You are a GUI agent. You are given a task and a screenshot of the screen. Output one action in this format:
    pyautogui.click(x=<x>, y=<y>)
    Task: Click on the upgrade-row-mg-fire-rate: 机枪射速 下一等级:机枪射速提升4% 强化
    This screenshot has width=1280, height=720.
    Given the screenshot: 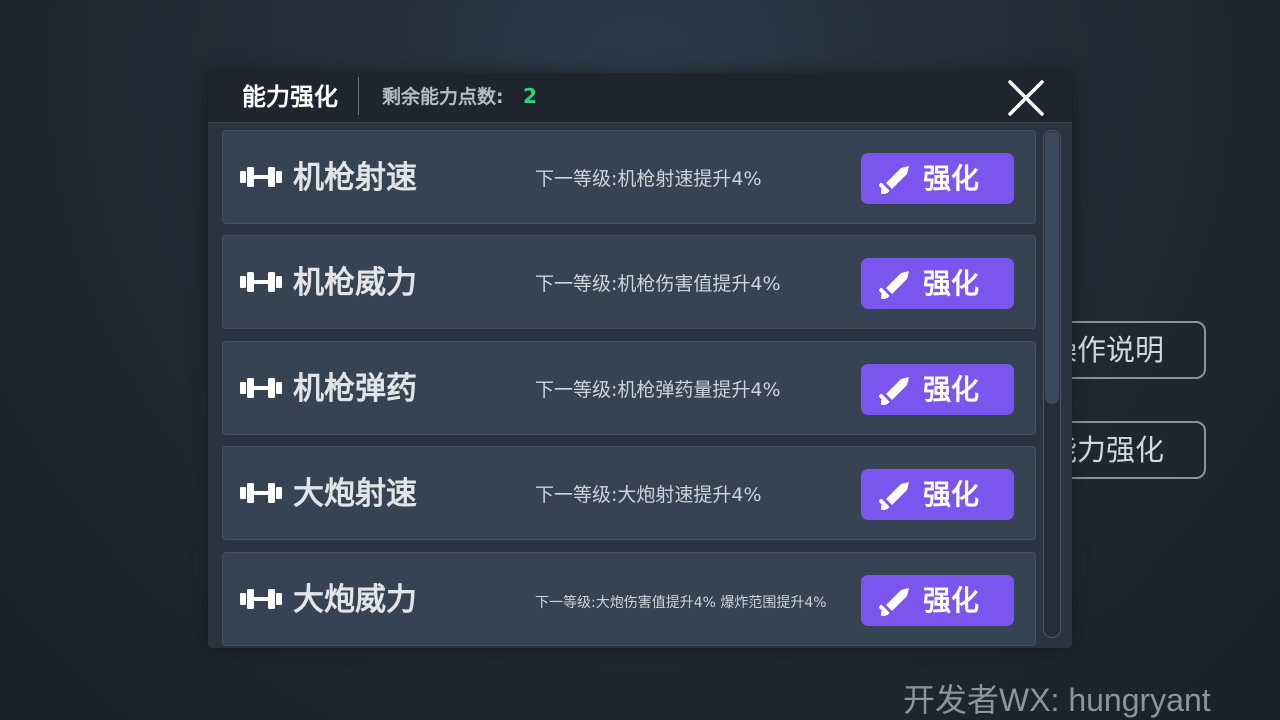 What is the action you would take?
    pyautogui.click(x=629, y=177)
    